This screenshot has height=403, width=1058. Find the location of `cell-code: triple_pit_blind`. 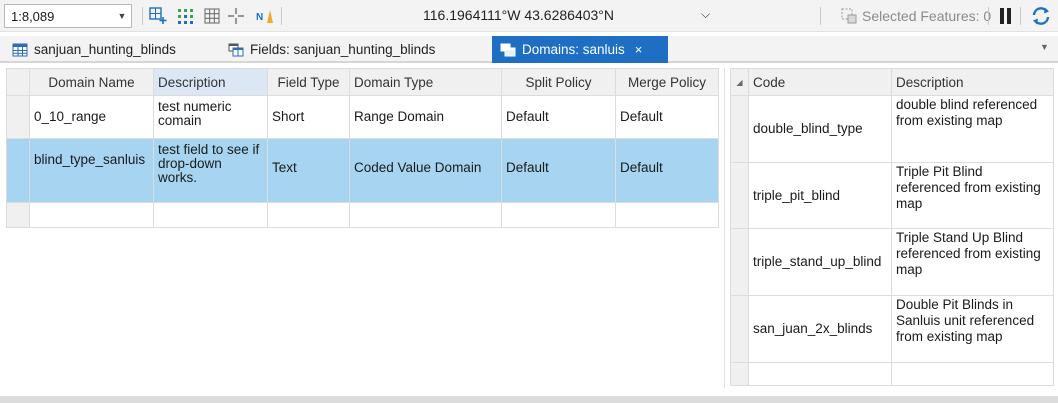

cell-code: triple_pit_blind is located at coordinates (820, 195).